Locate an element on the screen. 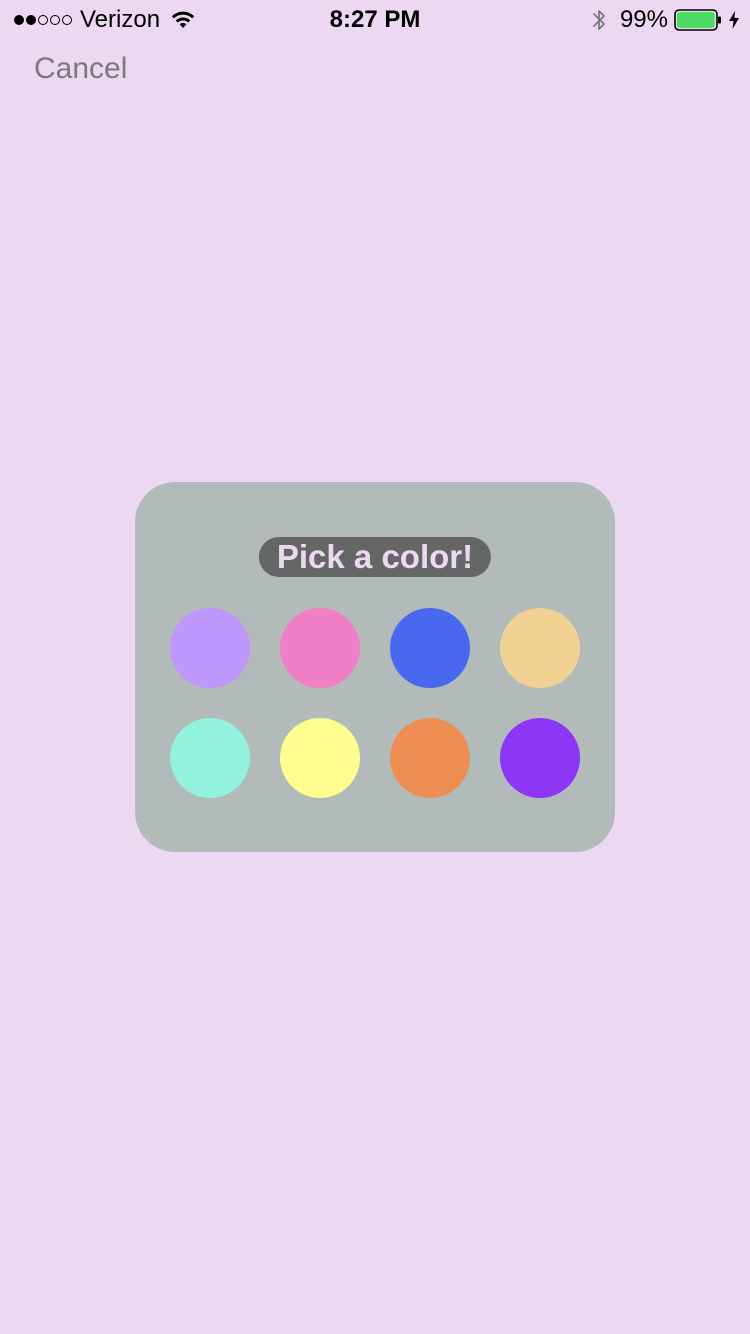 The image size is (750, 1334). picker-title: Pick a color! is located at coordinates (375, 557).